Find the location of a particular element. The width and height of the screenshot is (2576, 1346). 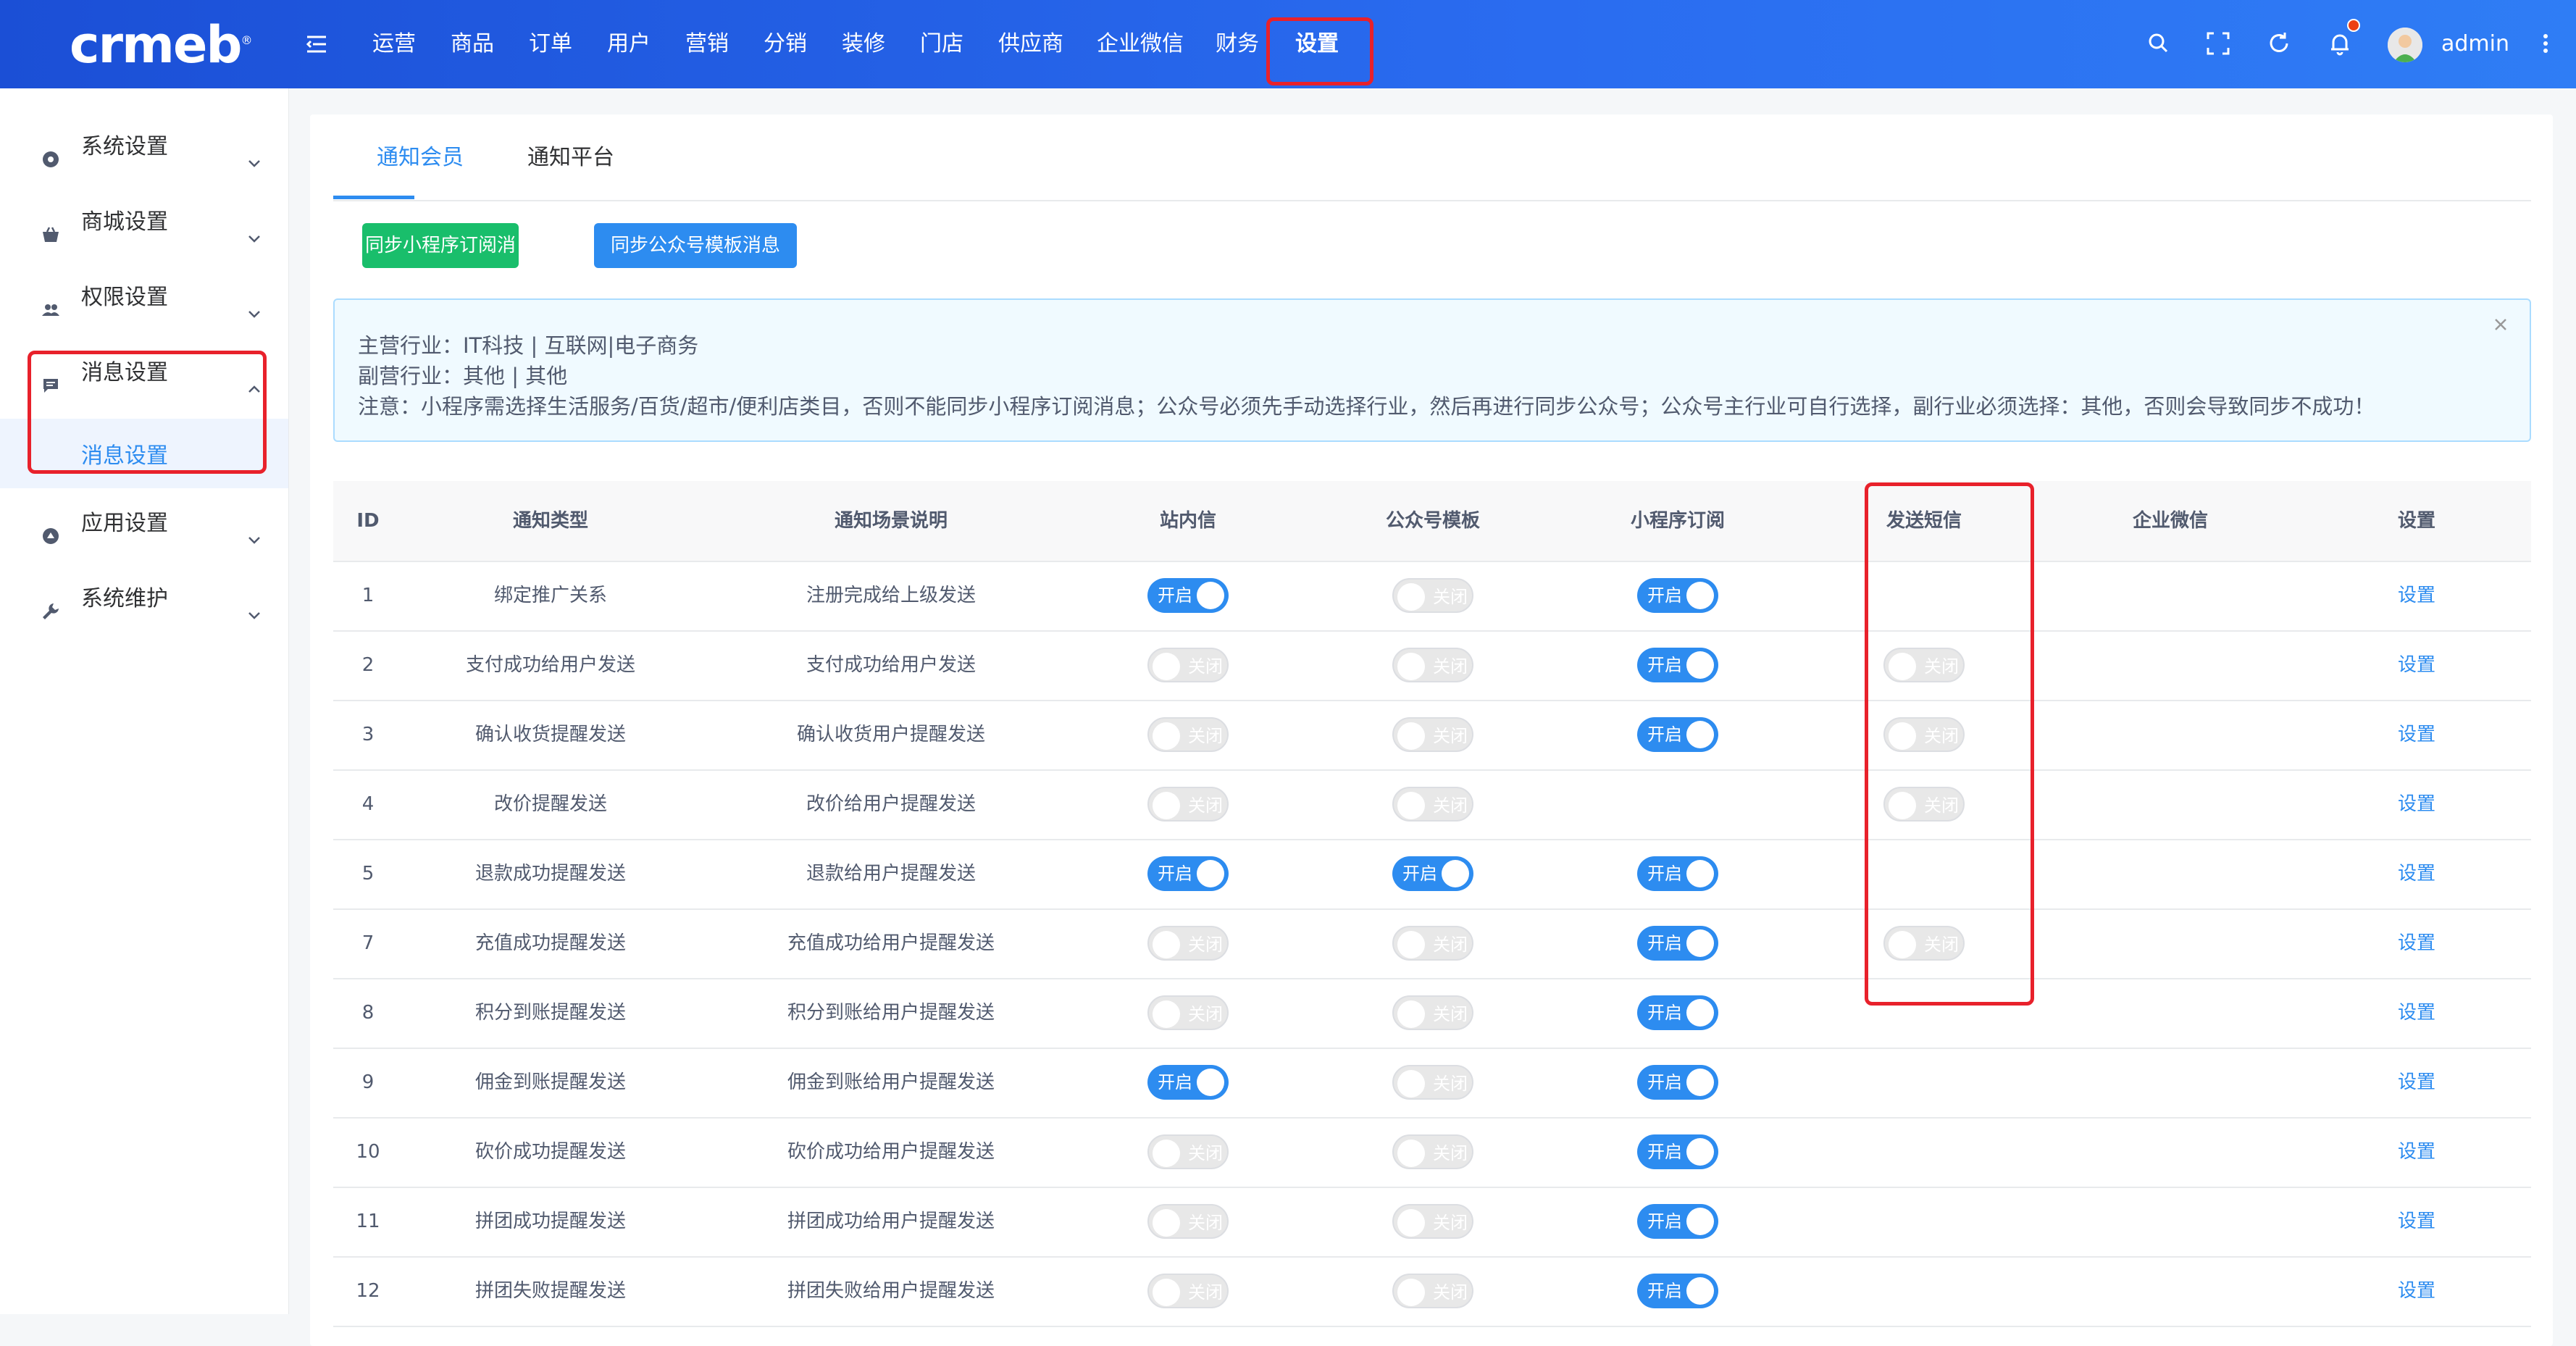

tab-notify-members: 通知会员 is located at coordinates (420, 158).